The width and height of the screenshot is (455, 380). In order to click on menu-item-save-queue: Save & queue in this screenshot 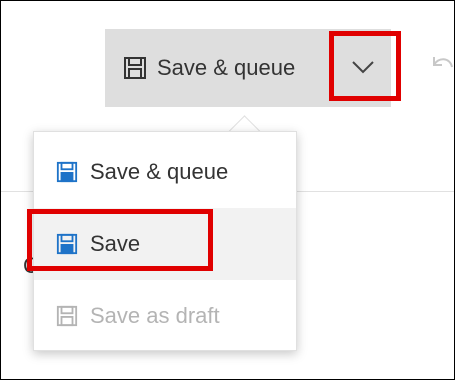, I will do `click(165, 172)`.